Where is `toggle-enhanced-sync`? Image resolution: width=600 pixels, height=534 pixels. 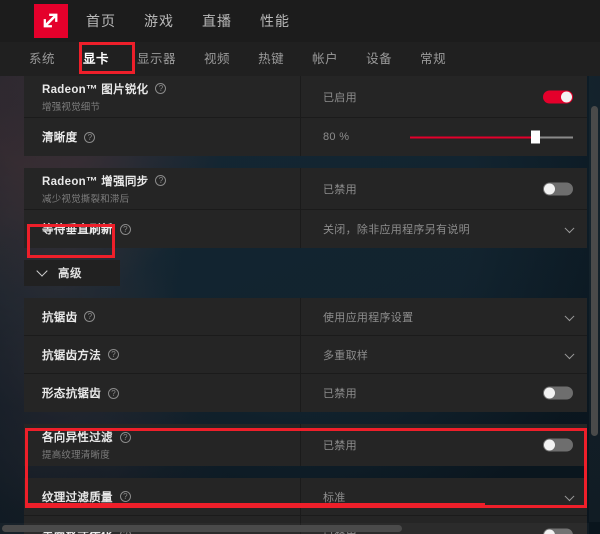 toggle-enhanced-sync is located at coordinates (558, 188).